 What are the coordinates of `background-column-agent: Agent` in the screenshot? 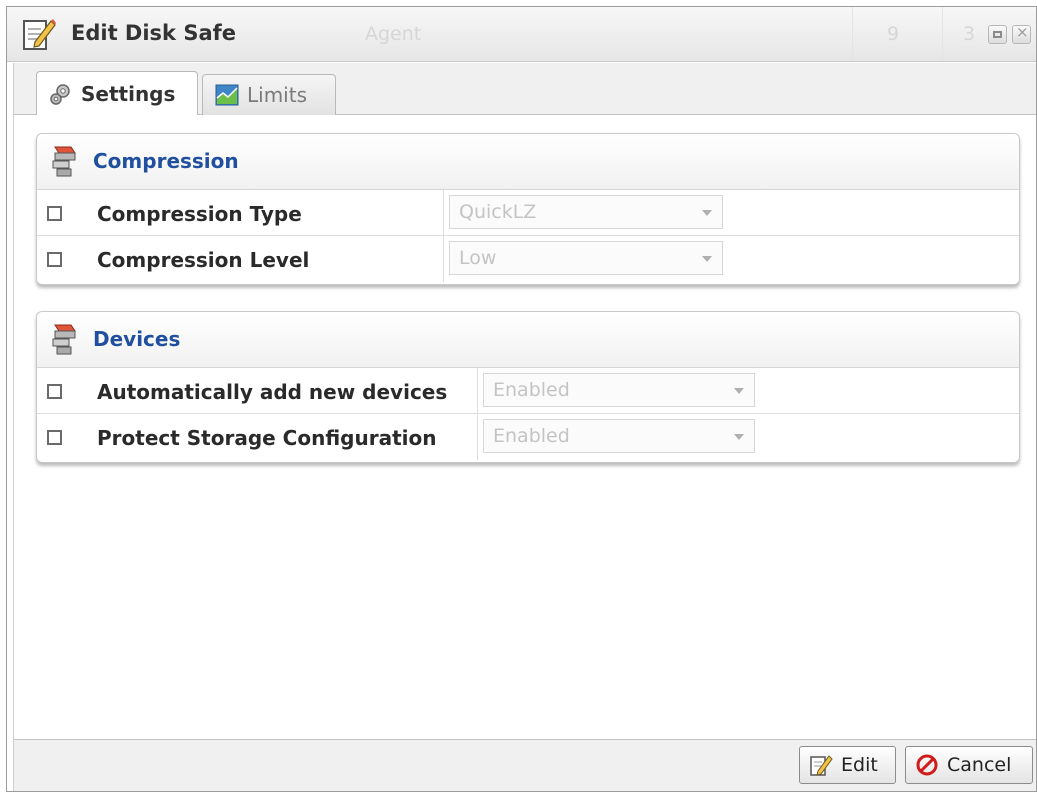 It's located at (393, 34).